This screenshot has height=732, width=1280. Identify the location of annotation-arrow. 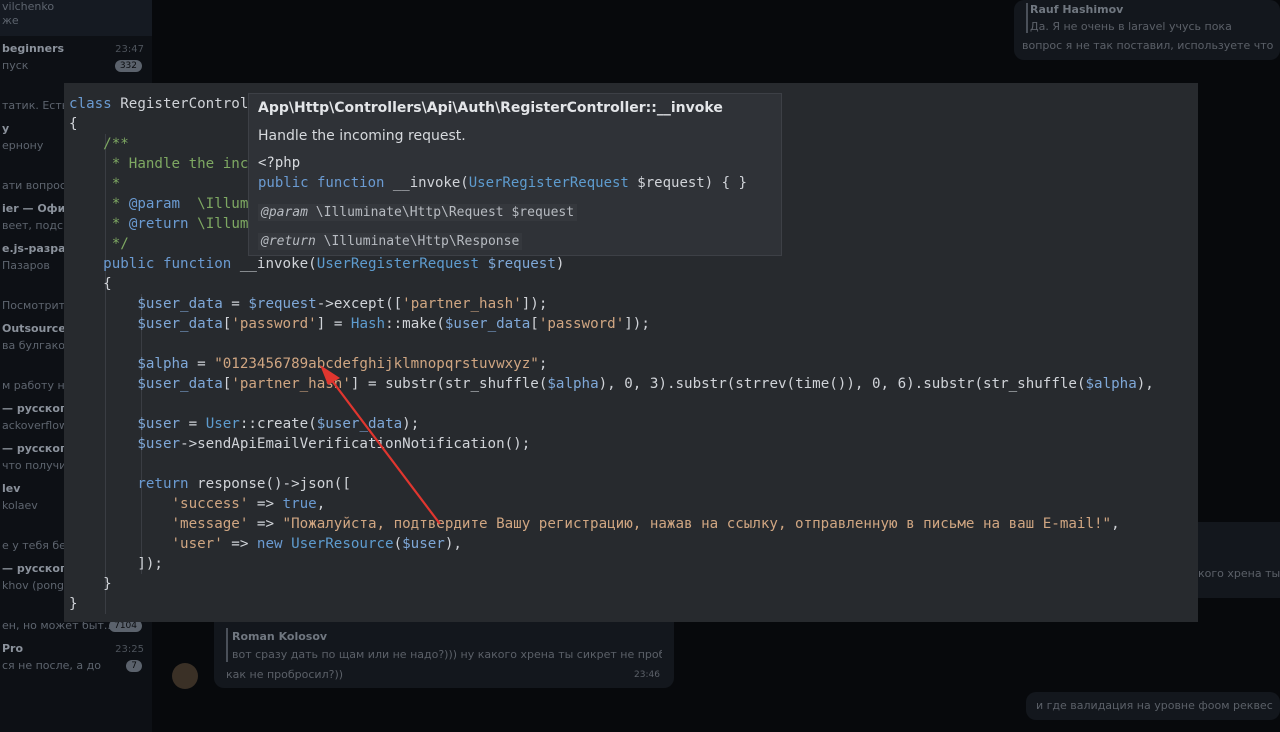
(380, 445).